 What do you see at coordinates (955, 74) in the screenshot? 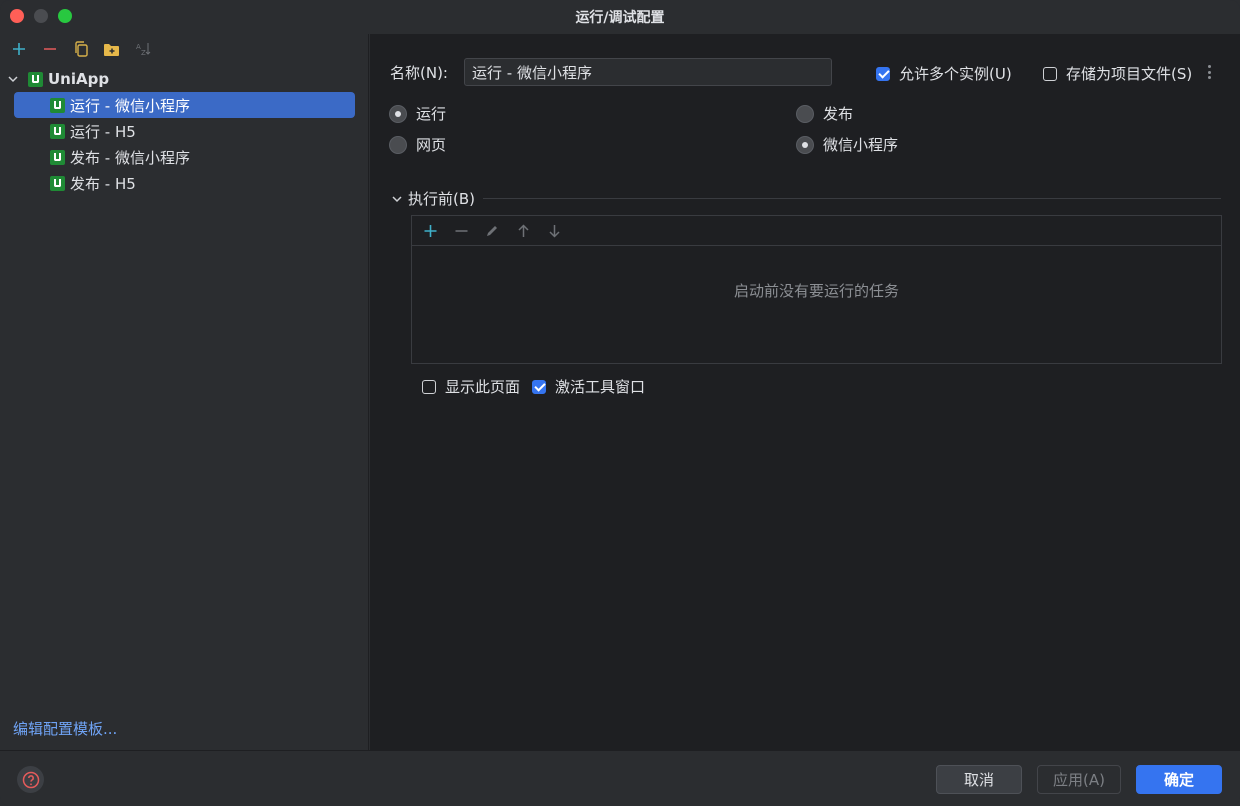
I see `checkbox-label: 允许多个实例(U)` at bounding box center [955, 74].